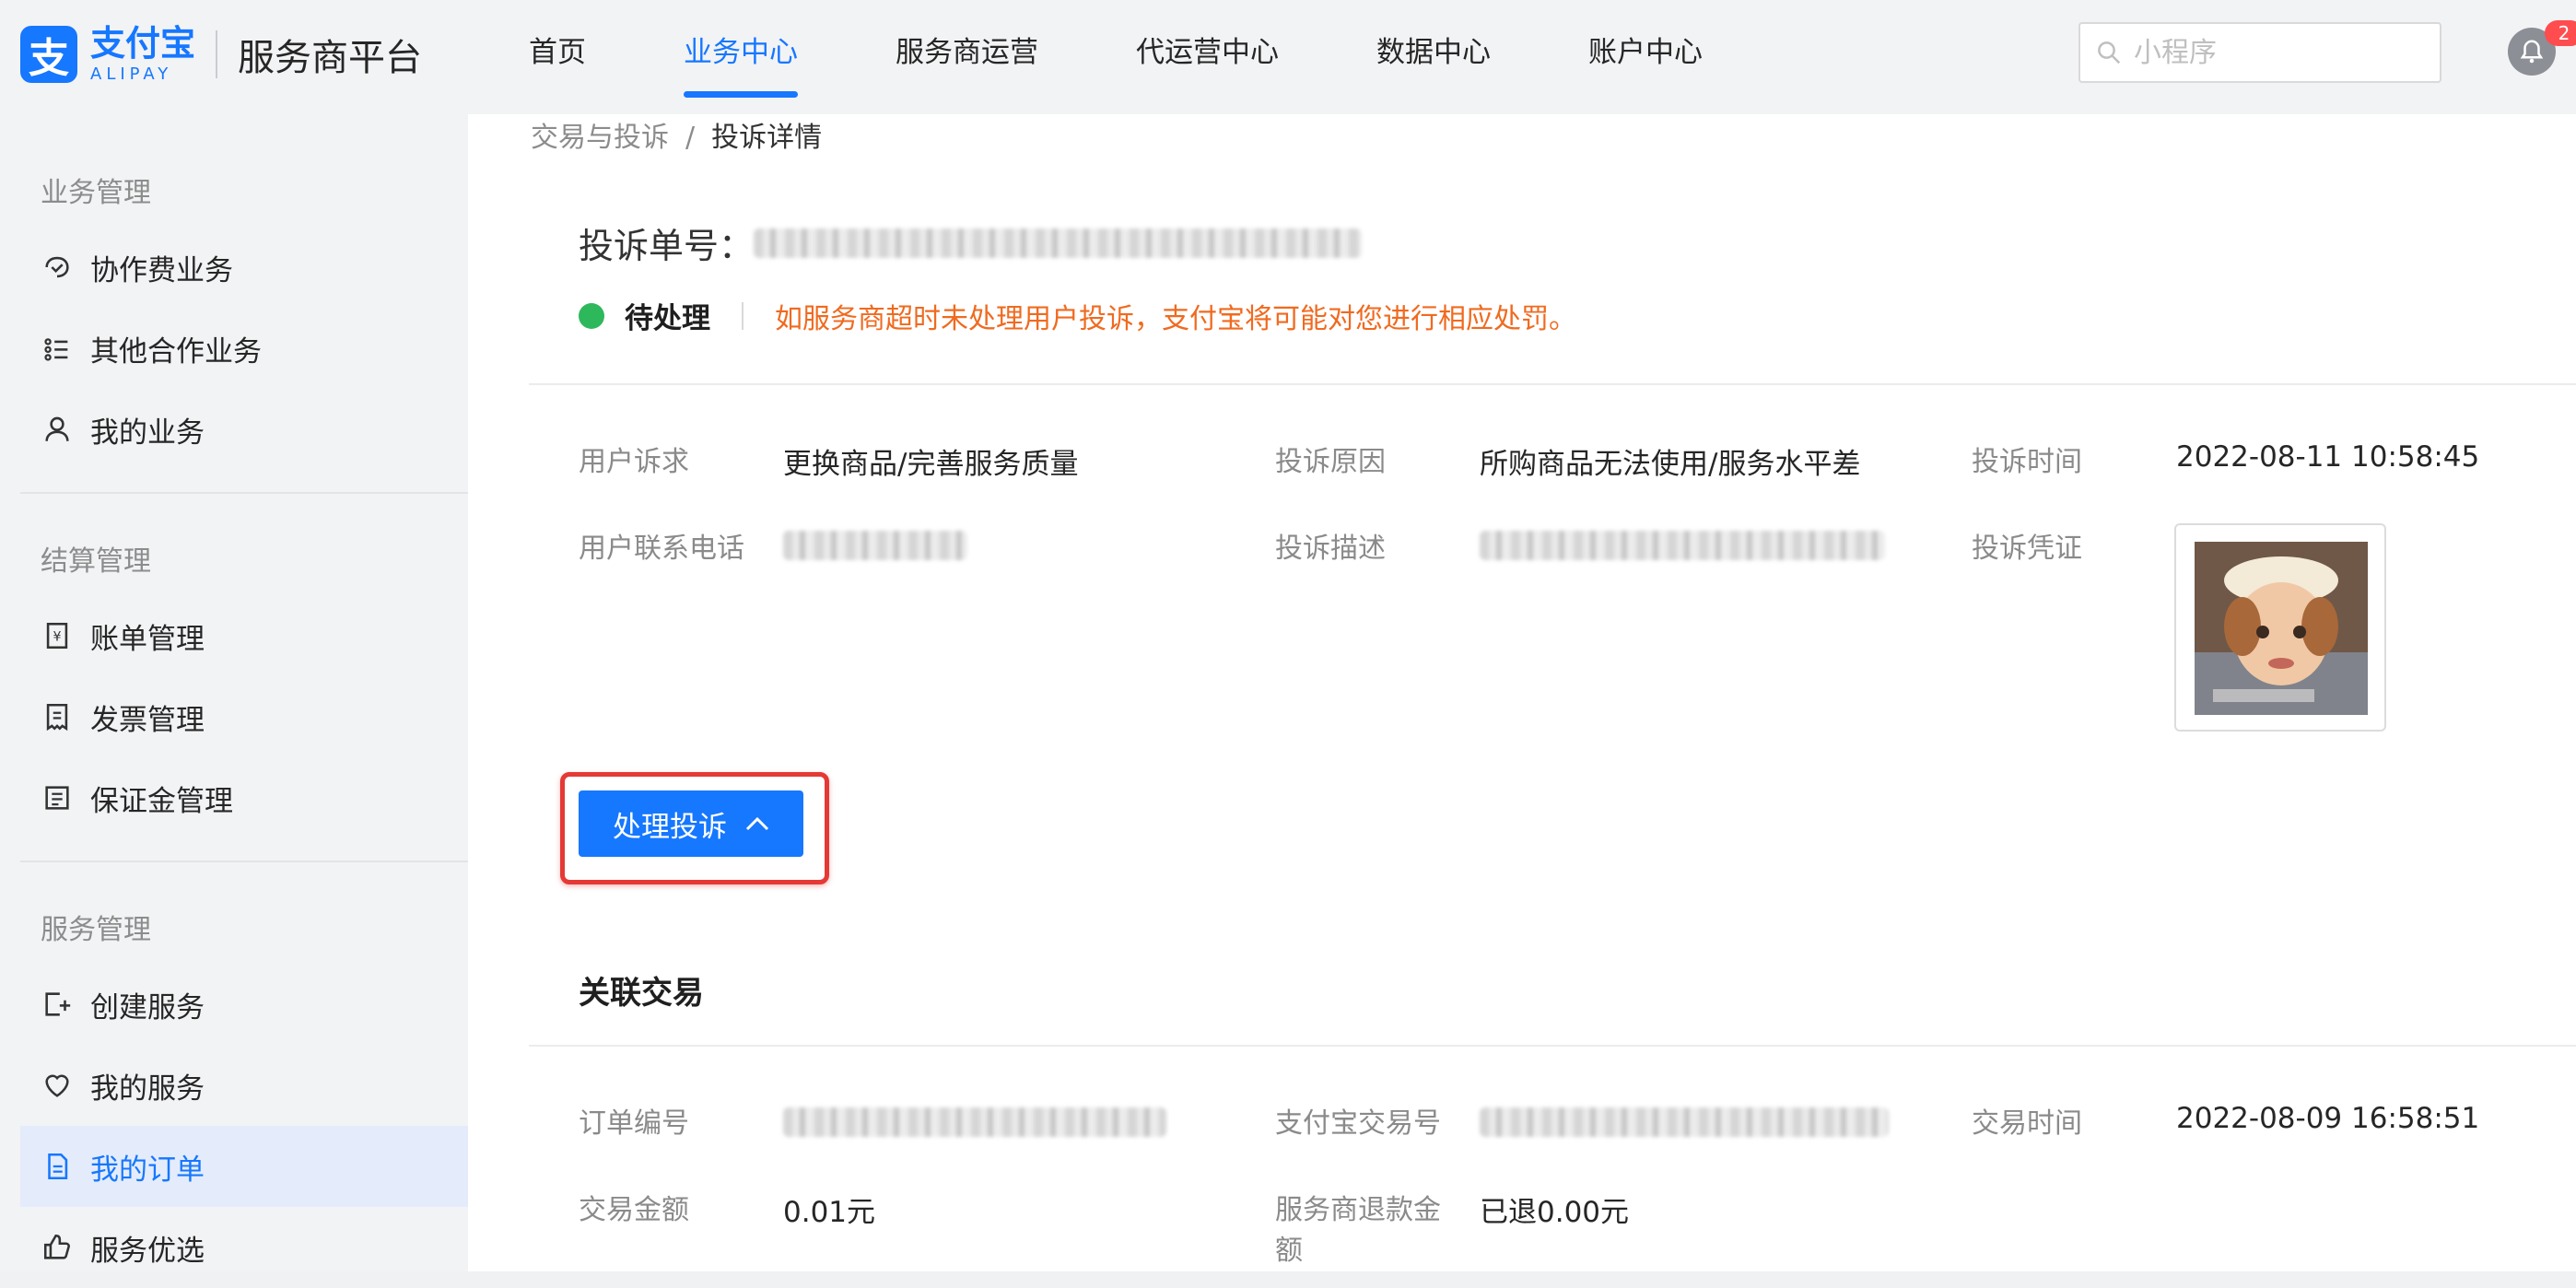  Describe the element at coordinates (1645, 57) in the screenshot. I see `nav-account-center: 账户中心` at that location.